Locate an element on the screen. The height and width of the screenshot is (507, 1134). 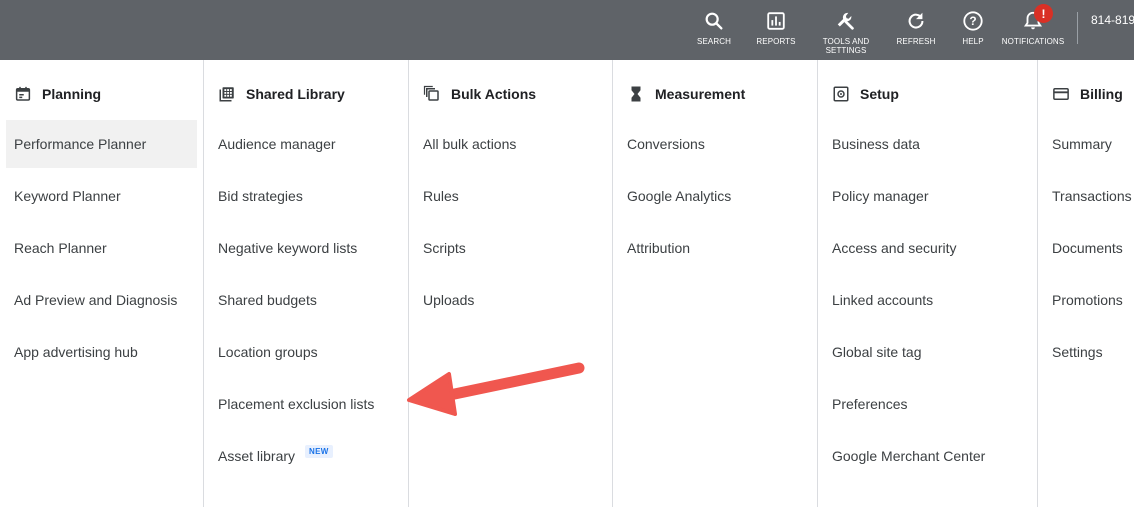
refresh-label: REFRESH is located at coordinates (916, 41).